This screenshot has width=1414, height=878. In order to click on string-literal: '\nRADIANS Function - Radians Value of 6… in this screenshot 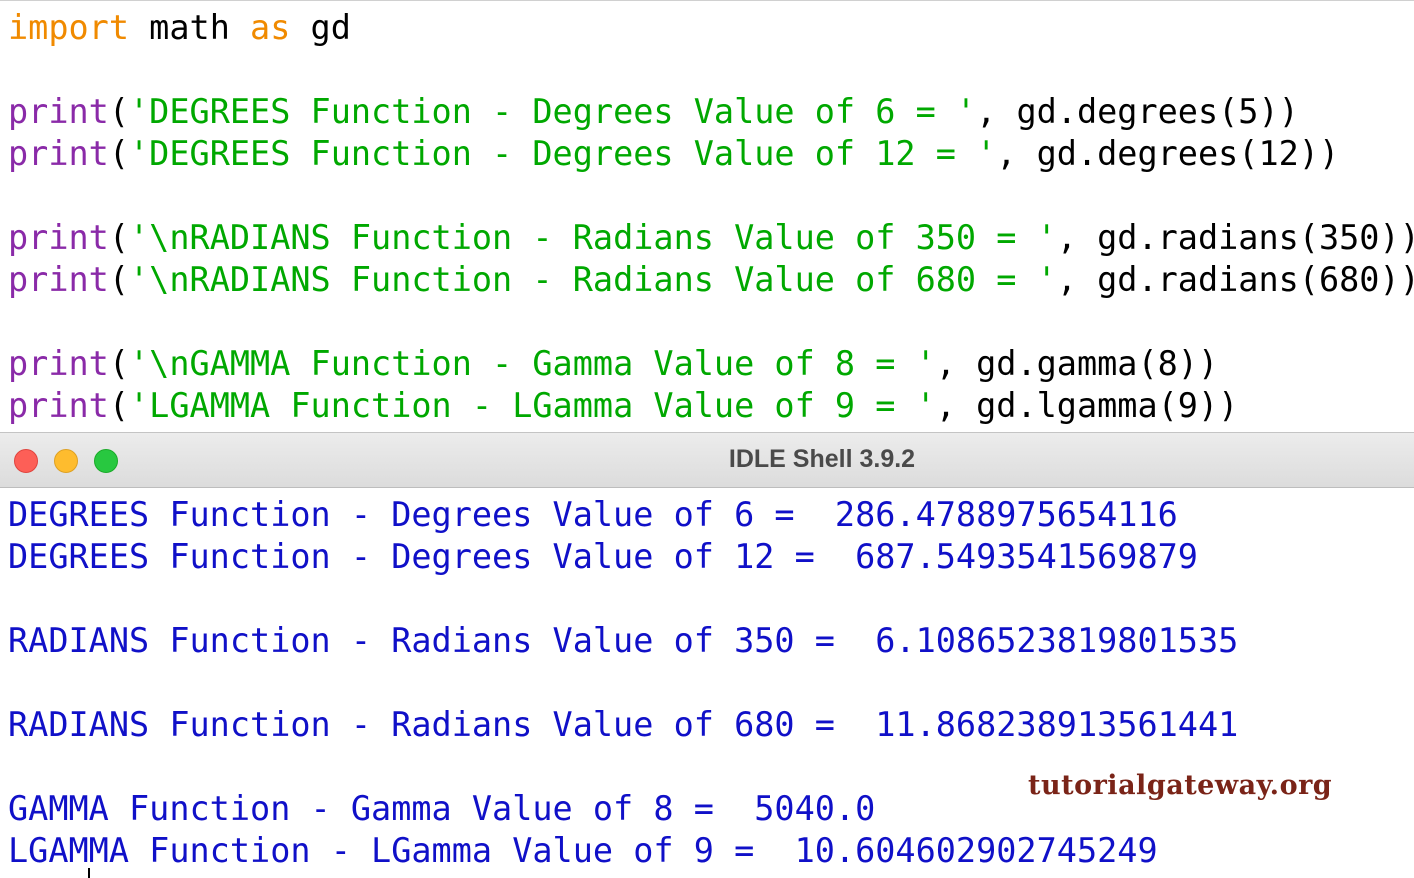, I will do `click(593, 279)`.